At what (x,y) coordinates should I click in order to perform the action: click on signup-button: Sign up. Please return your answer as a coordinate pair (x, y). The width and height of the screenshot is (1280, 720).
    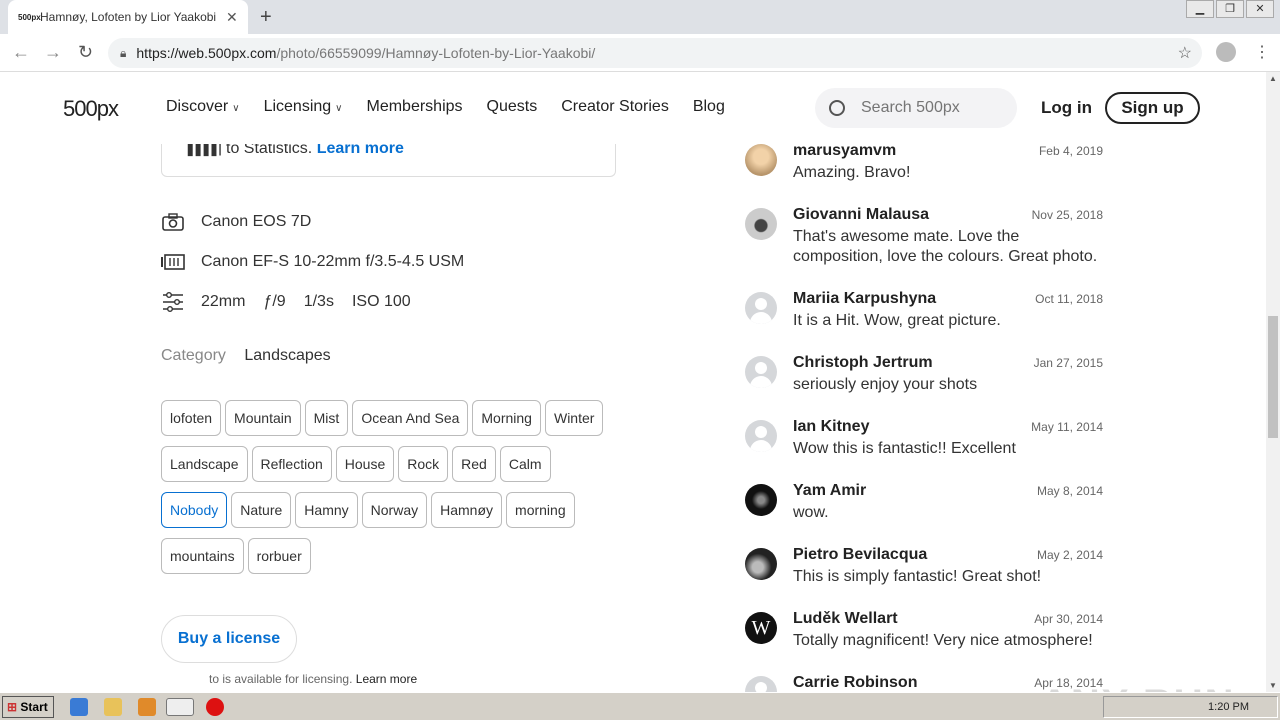
    Looking at the image, I should click on (1152, 108).